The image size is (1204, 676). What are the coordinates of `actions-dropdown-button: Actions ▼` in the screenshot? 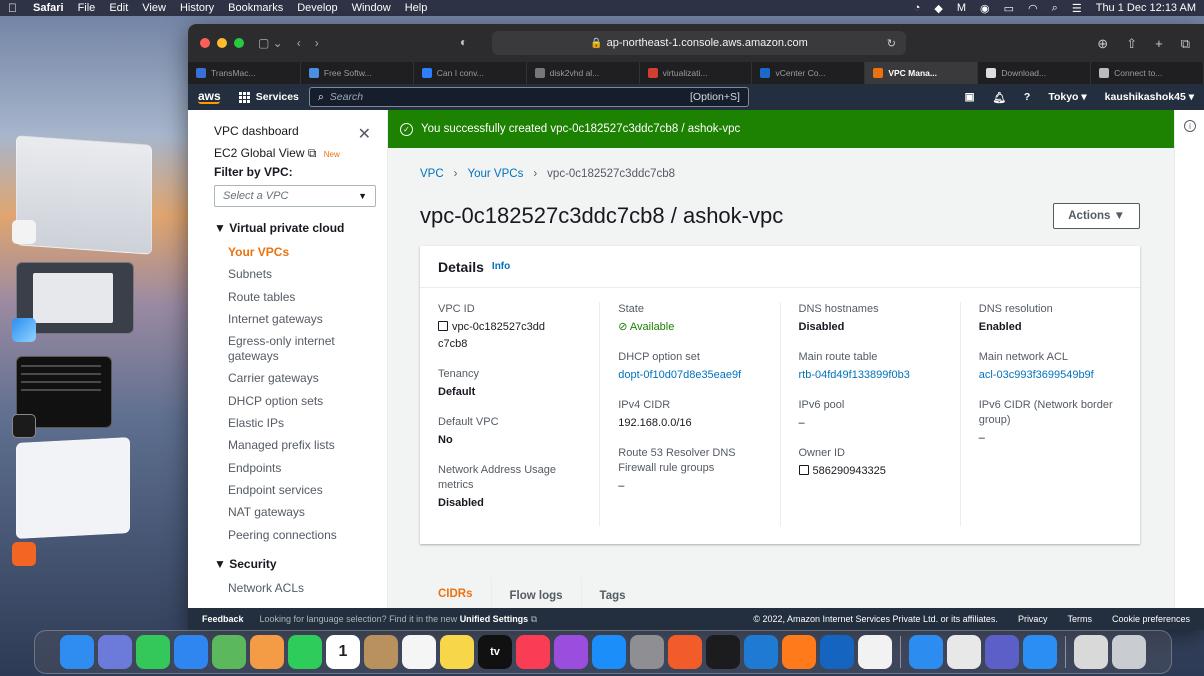 It's located at (1096, 216).